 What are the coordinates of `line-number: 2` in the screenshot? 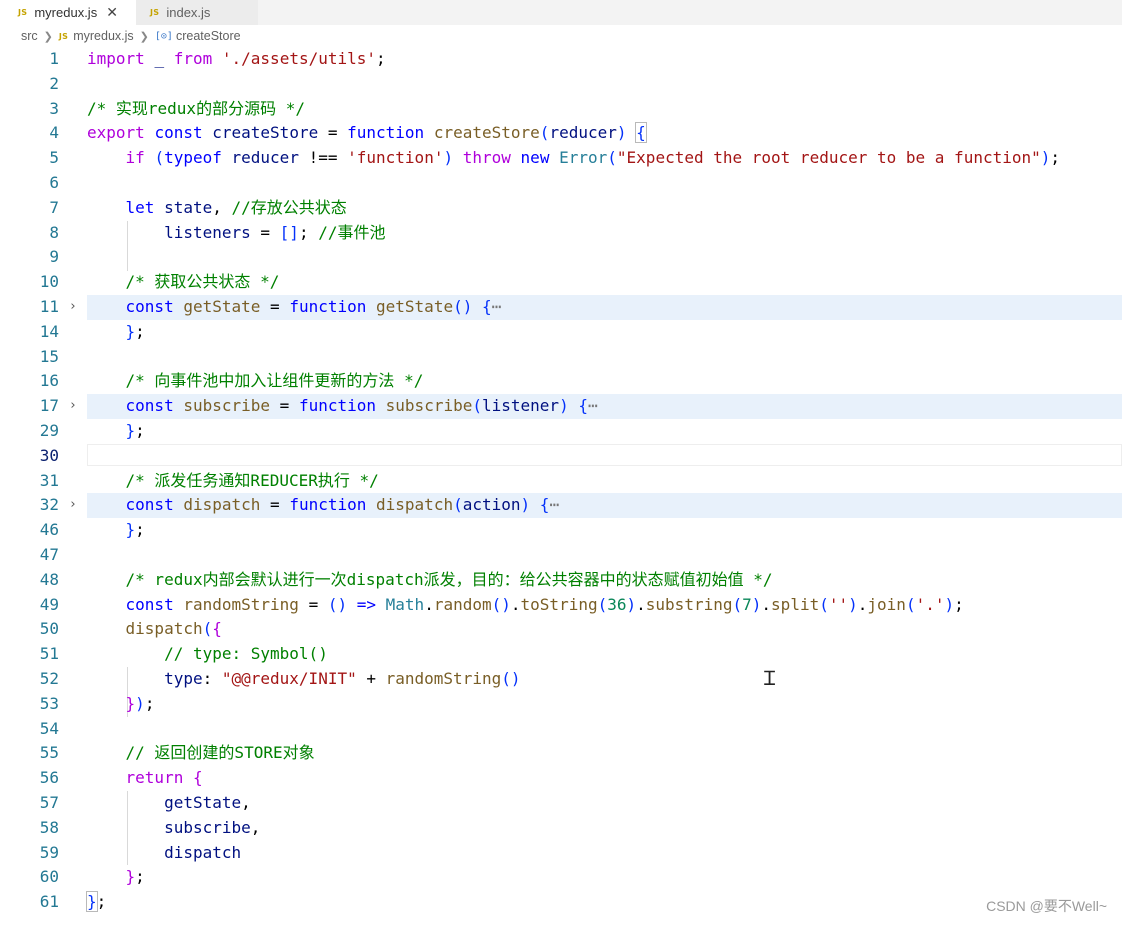 It's located at (54, 83).